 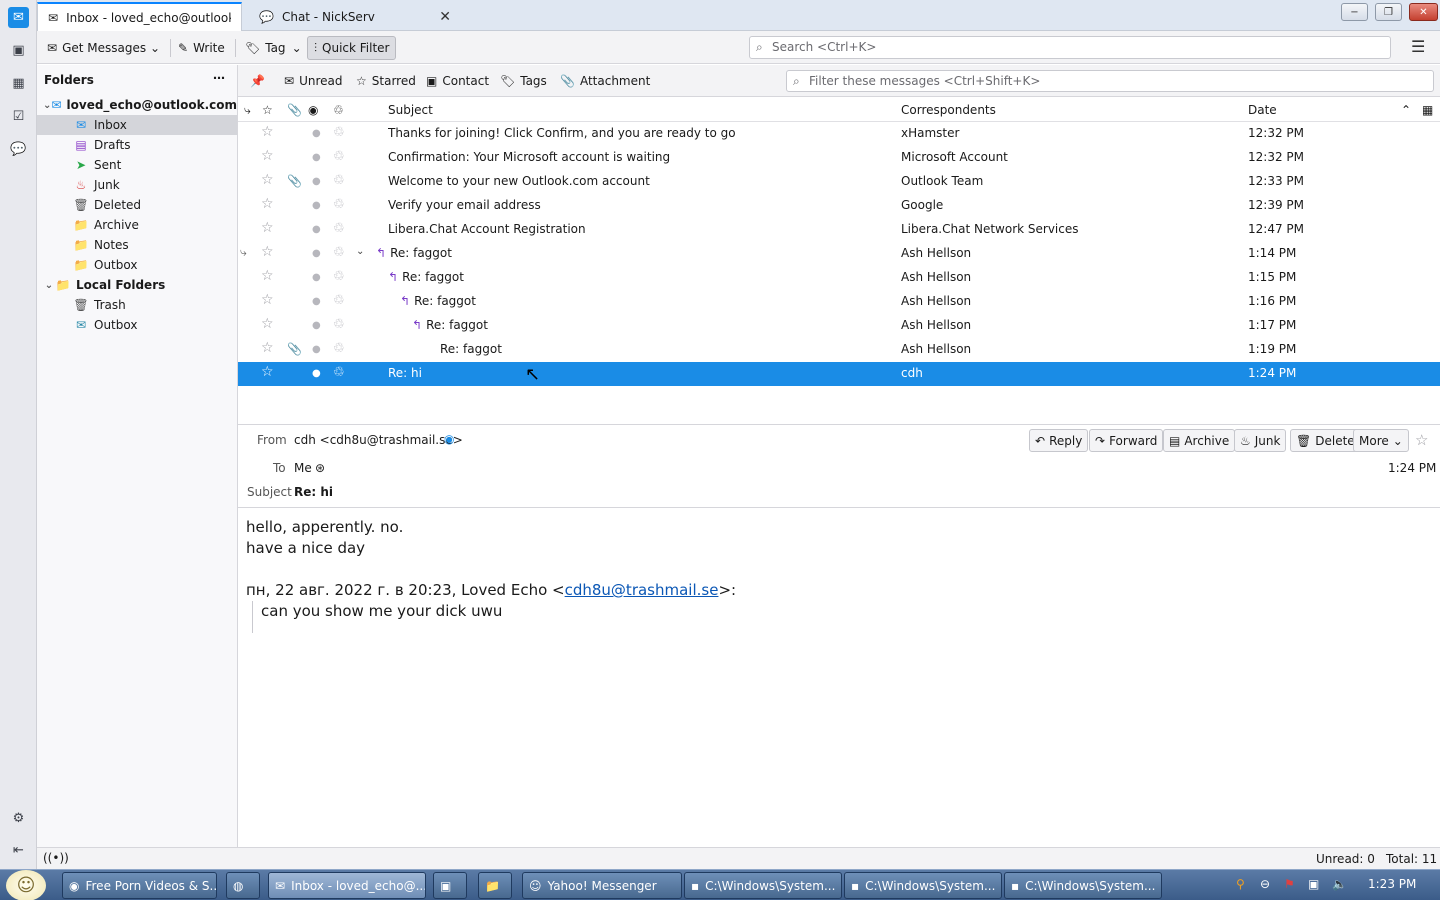 What do you see at coordinates (523, 81) in the screenshot?
I see `tags-filter-button: 🏷 Tags` at bounding box center [523, 81].